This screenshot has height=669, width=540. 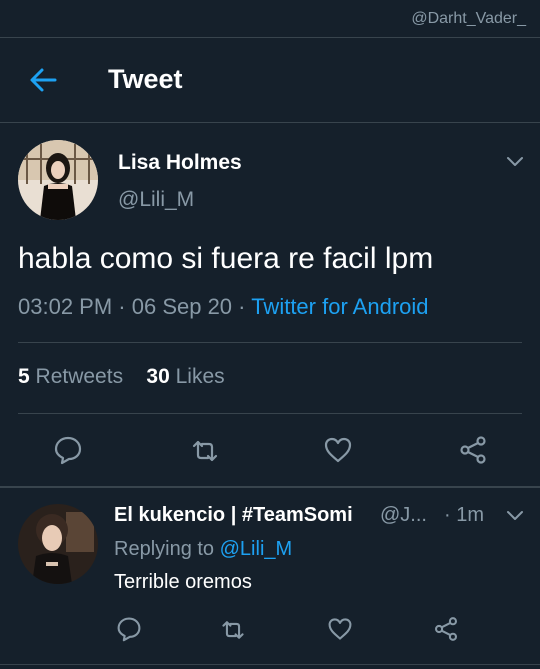 What do you see at coordinates (183, 582) in the screenshot?
I see `reply-text: Terrible oremos` at bounding box center [183, 582].